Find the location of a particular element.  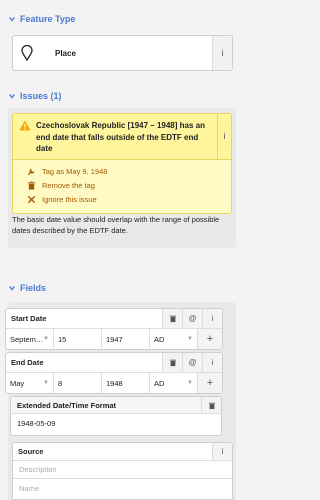

issues-section-toggle: Issues (1) is located at coordinates (35, 96).